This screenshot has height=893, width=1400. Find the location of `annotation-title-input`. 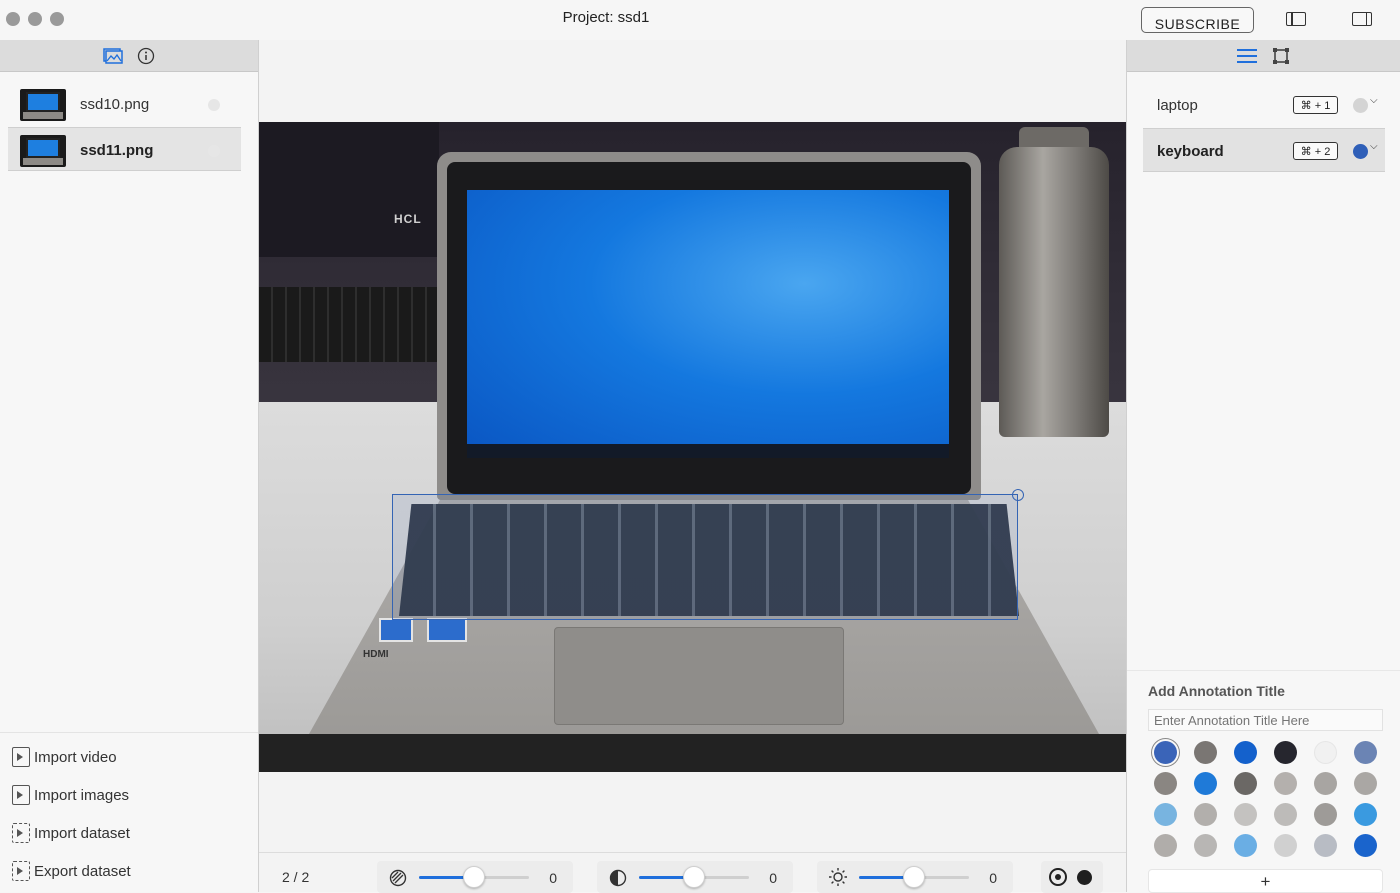

annotation-title-input is located at coordinates (1265, 720).